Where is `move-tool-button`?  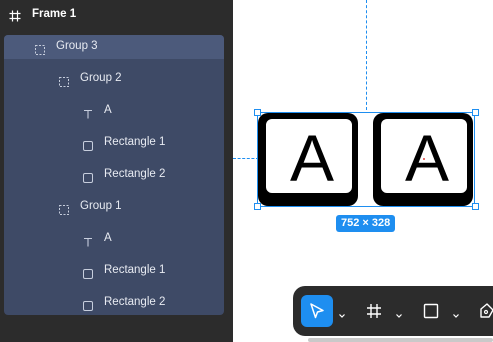
move-tool-button is located at coordinates (317, 311).